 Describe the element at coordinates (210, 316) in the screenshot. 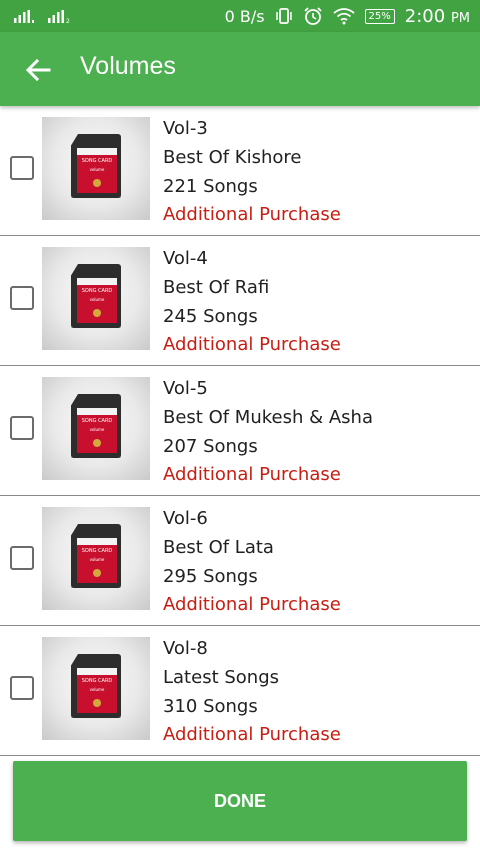

I see `song-count: 245 Songs` at that location.